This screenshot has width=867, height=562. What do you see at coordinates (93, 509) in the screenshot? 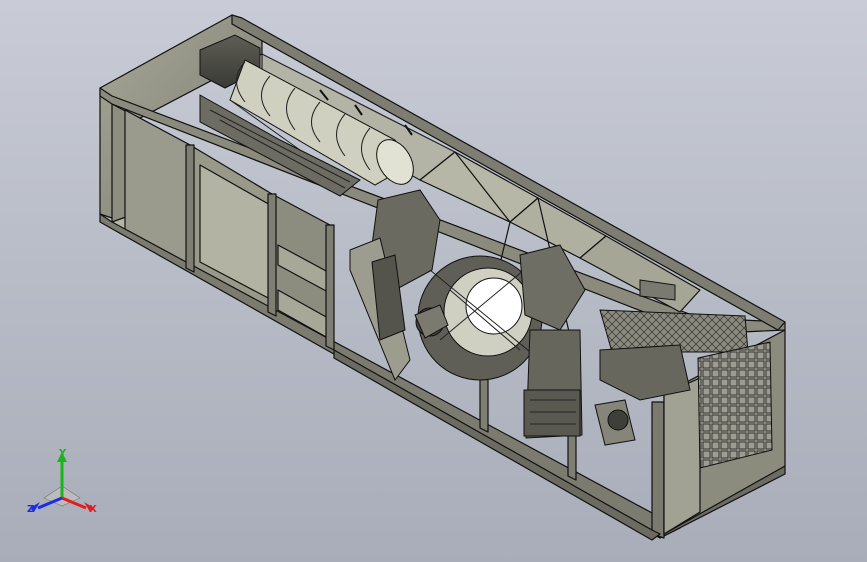
I see `x-axis-label: X` at bounding box center [93, 509].